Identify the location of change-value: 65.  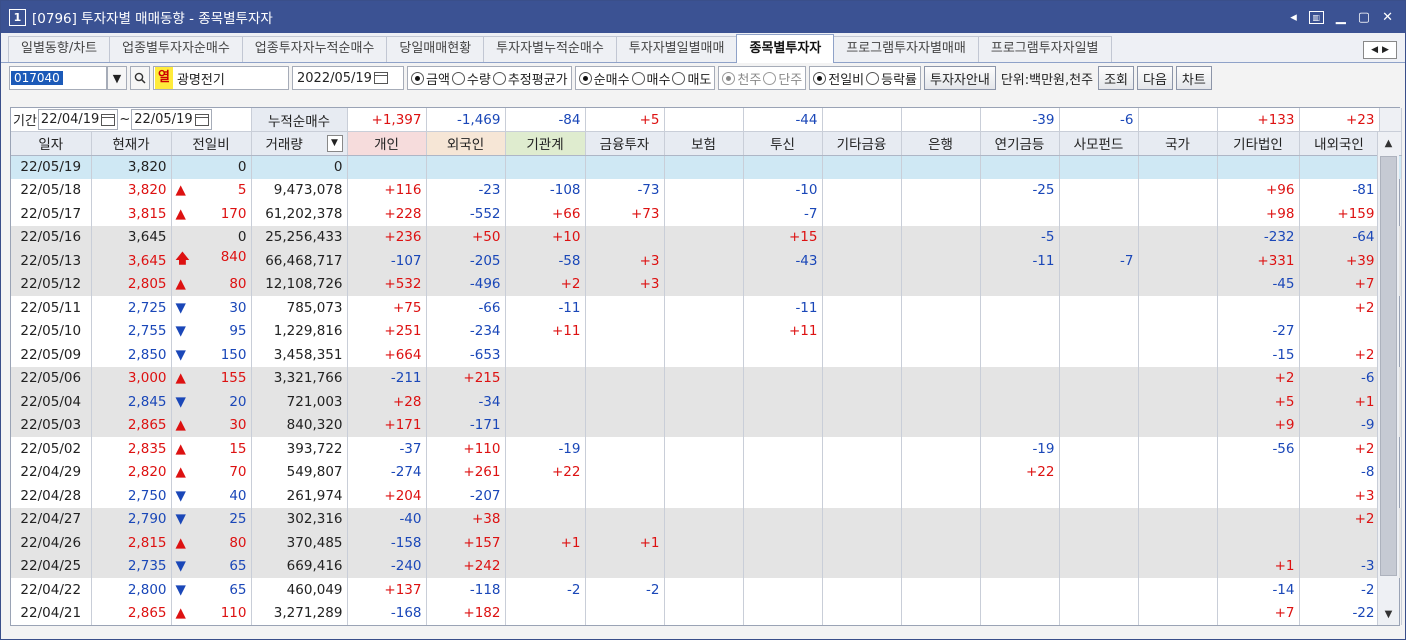
(238, 566).